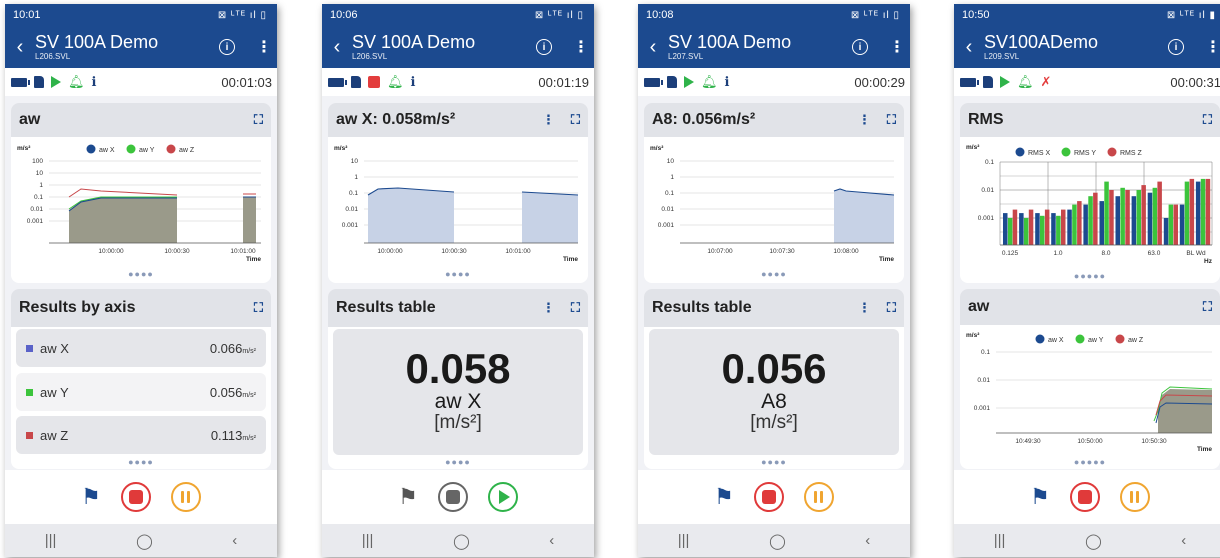 The image size is (1220, 558). Describe the element at coordinates (686, 56) in the screenshot. I see `file-name: L207.SVL` at that location.